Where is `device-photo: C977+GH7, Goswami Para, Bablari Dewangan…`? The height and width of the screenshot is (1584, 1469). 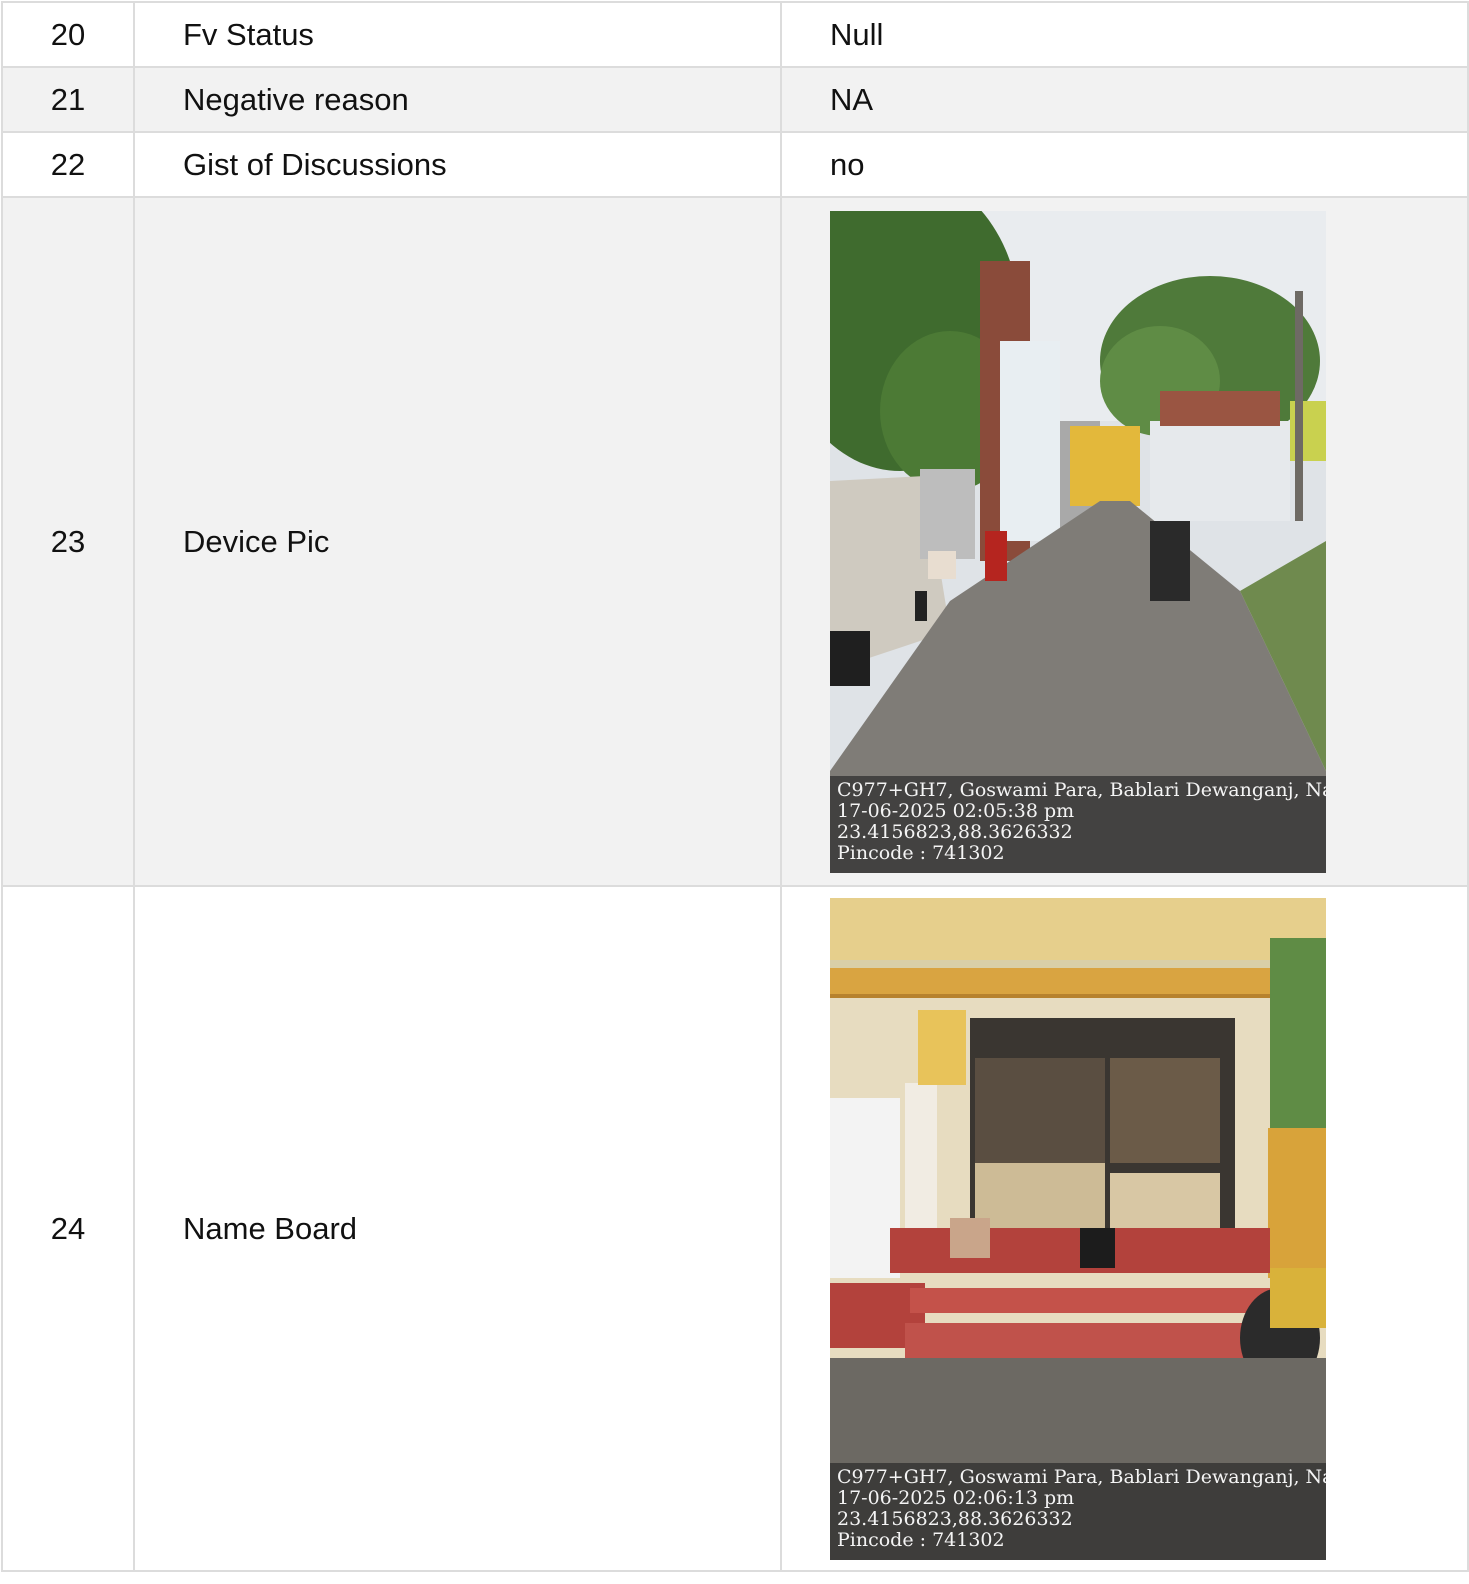
device-photo: C977+GH7, Goswami Para, Bablari Dewangan… is located at coordinates (1078, 541).